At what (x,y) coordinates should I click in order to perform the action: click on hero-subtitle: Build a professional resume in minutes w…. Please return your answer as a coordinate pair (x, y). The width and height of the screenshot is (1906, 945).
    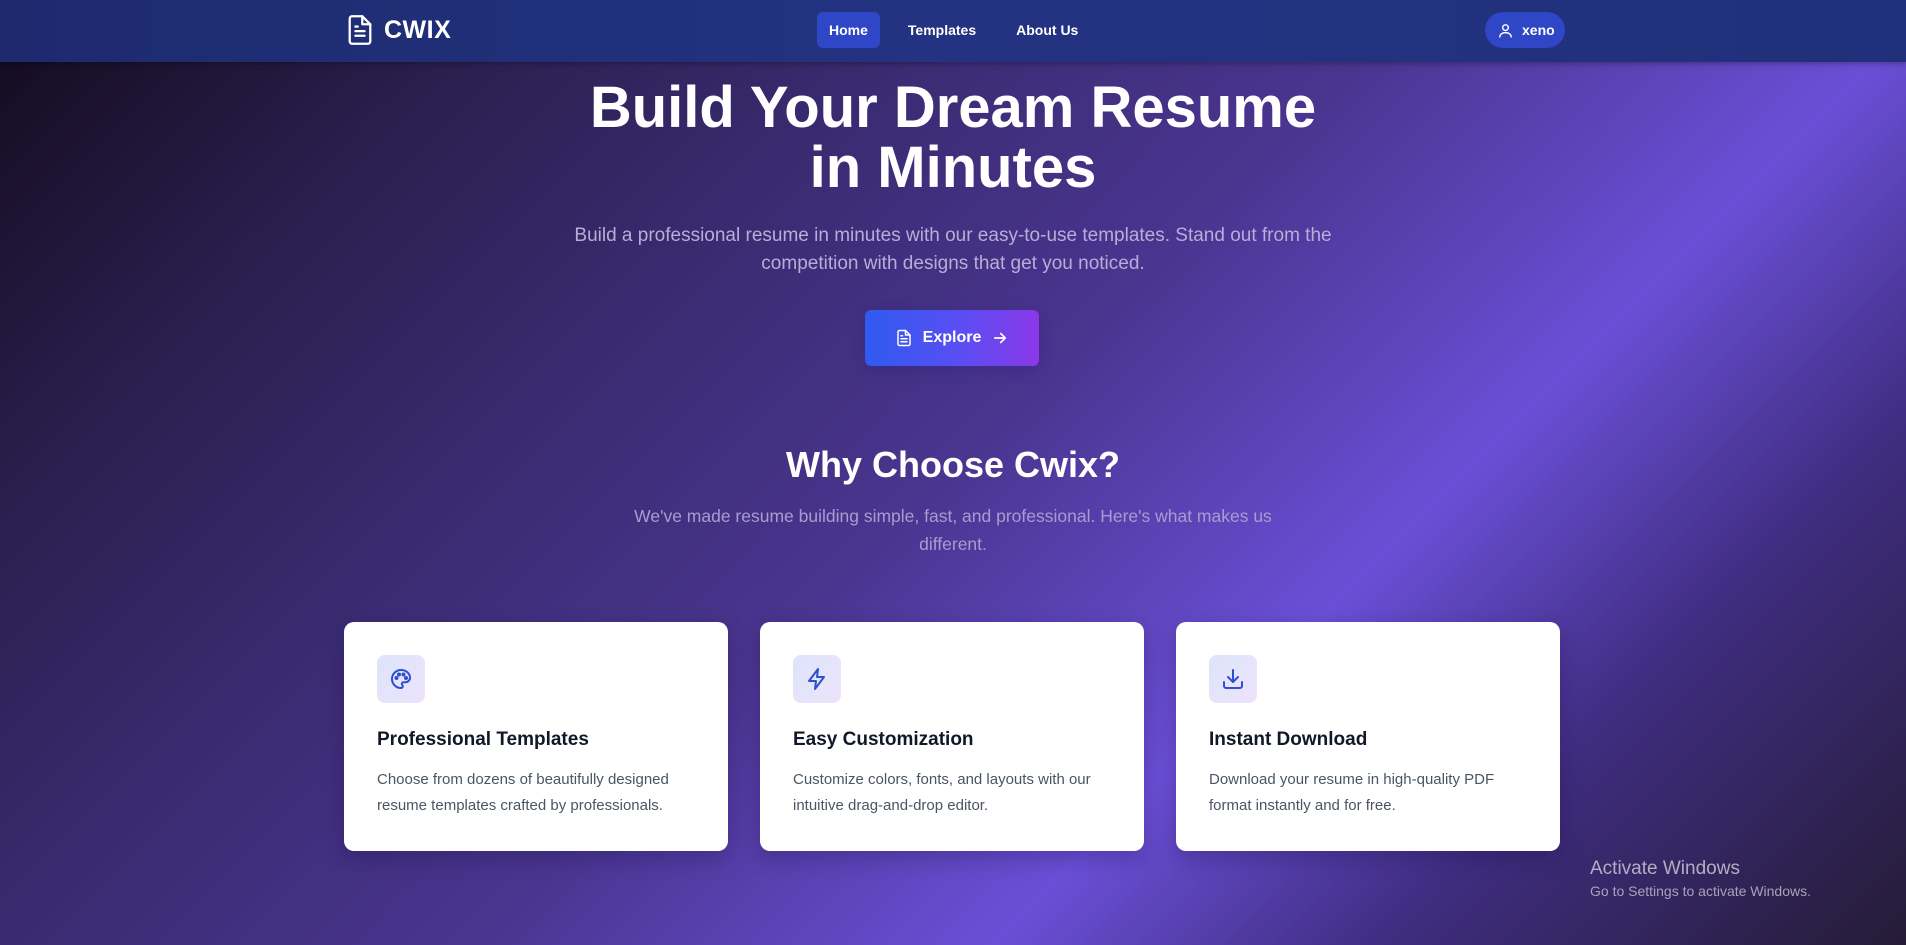
    Looking at the image, I should click on (953, 249).